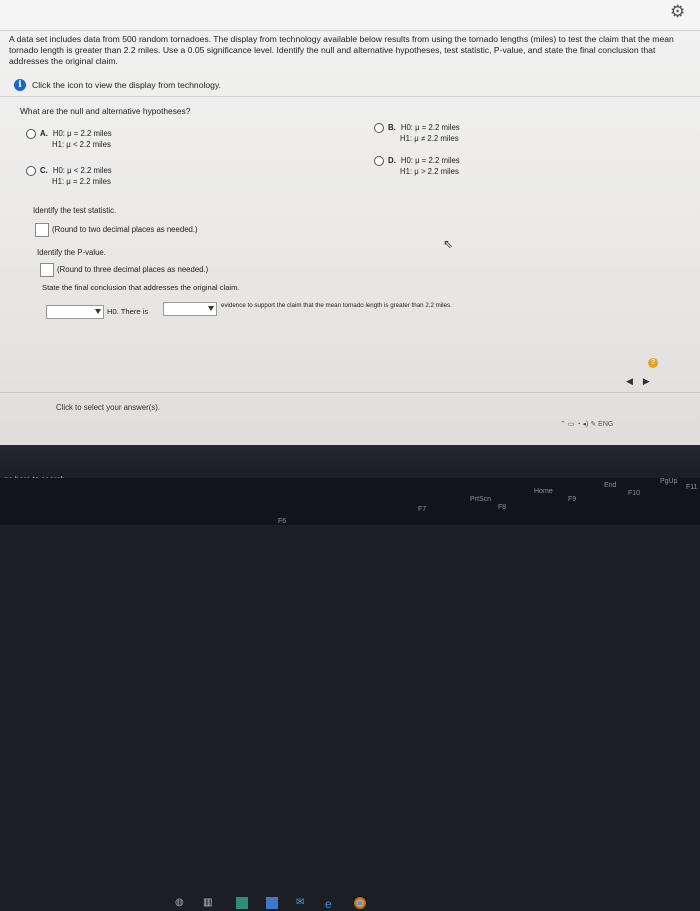 This screenshot has height=911, width=700. What do you see at coordinates (643, 381) in the screenshot?
I see `nav-arrows: ◀▶` at bounding box center [643, 381].